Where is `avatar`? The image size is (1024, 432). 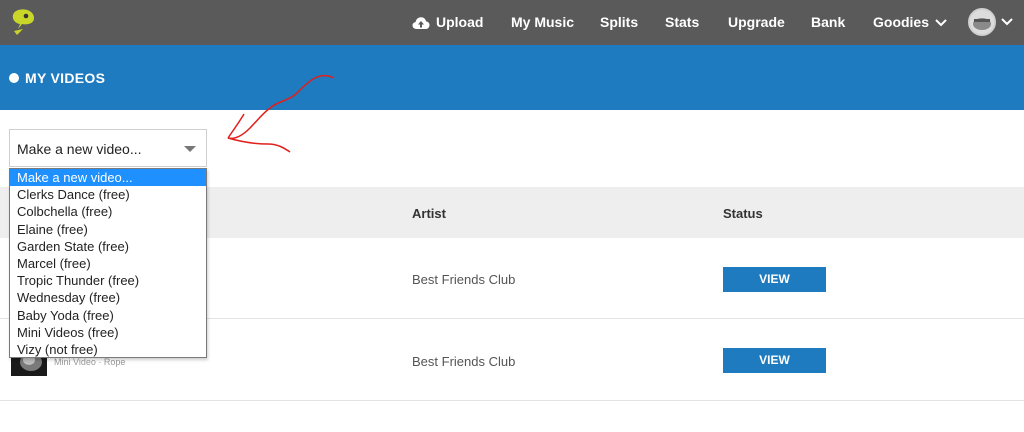 avatar is located at coordinates (982, 22).